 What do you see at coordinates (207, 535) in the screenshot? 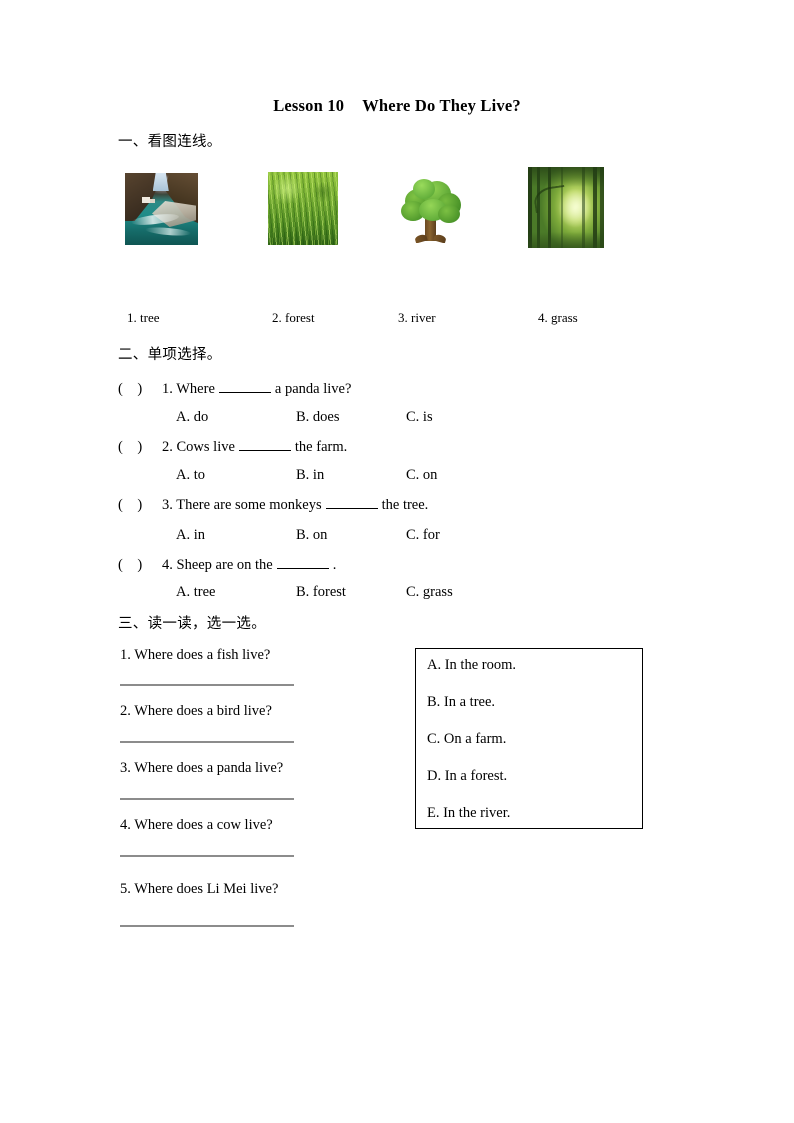
I see `mc-q3-option-a: A. in` at bounding box center [207, 535].